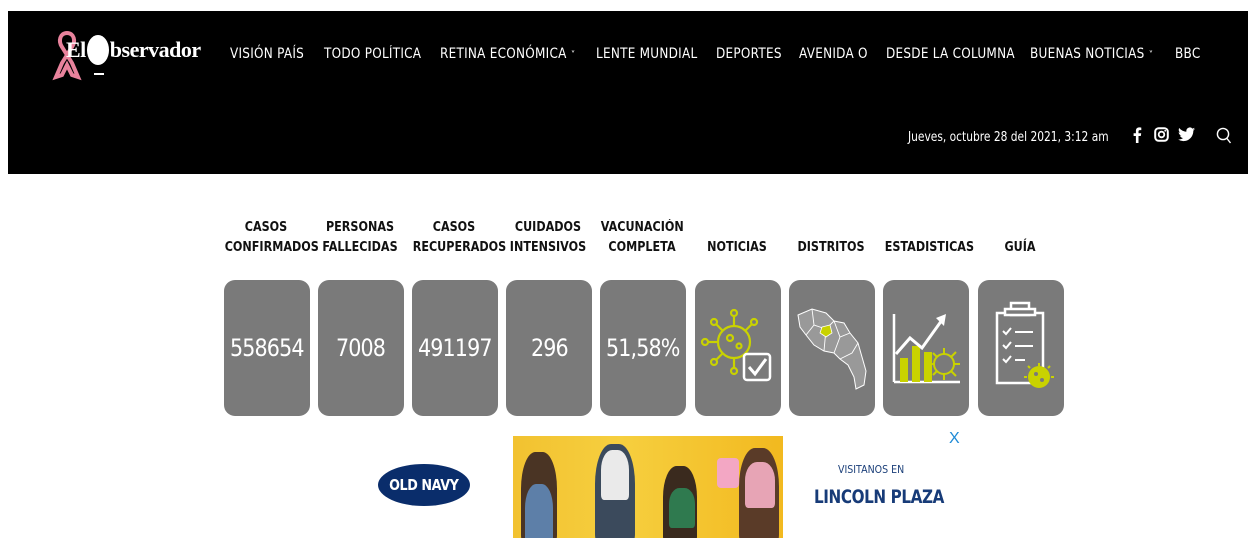 The height and width of the screenshot is (538, 1248). I want to click on advertisement-banner: OLD NAVY X VISITANOS EN LINCOLN PLAZA, so click(650, 484).